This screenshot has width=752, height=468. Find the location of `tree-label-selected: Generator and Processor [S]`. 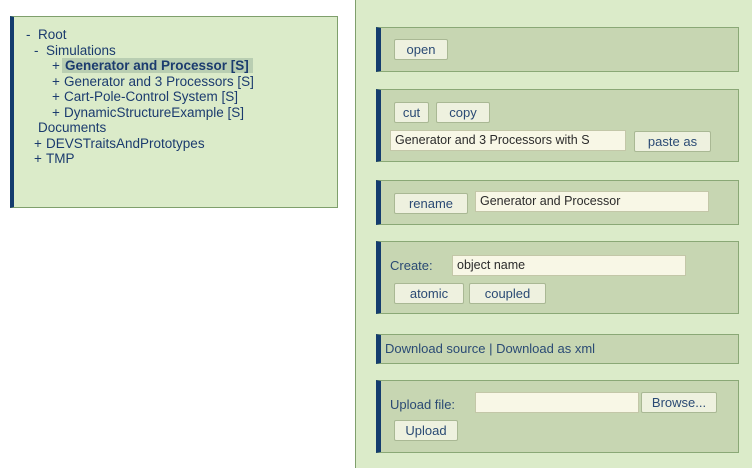

tree-label-selected: Generator and Processor [S] is located at coordinates (157, 65).